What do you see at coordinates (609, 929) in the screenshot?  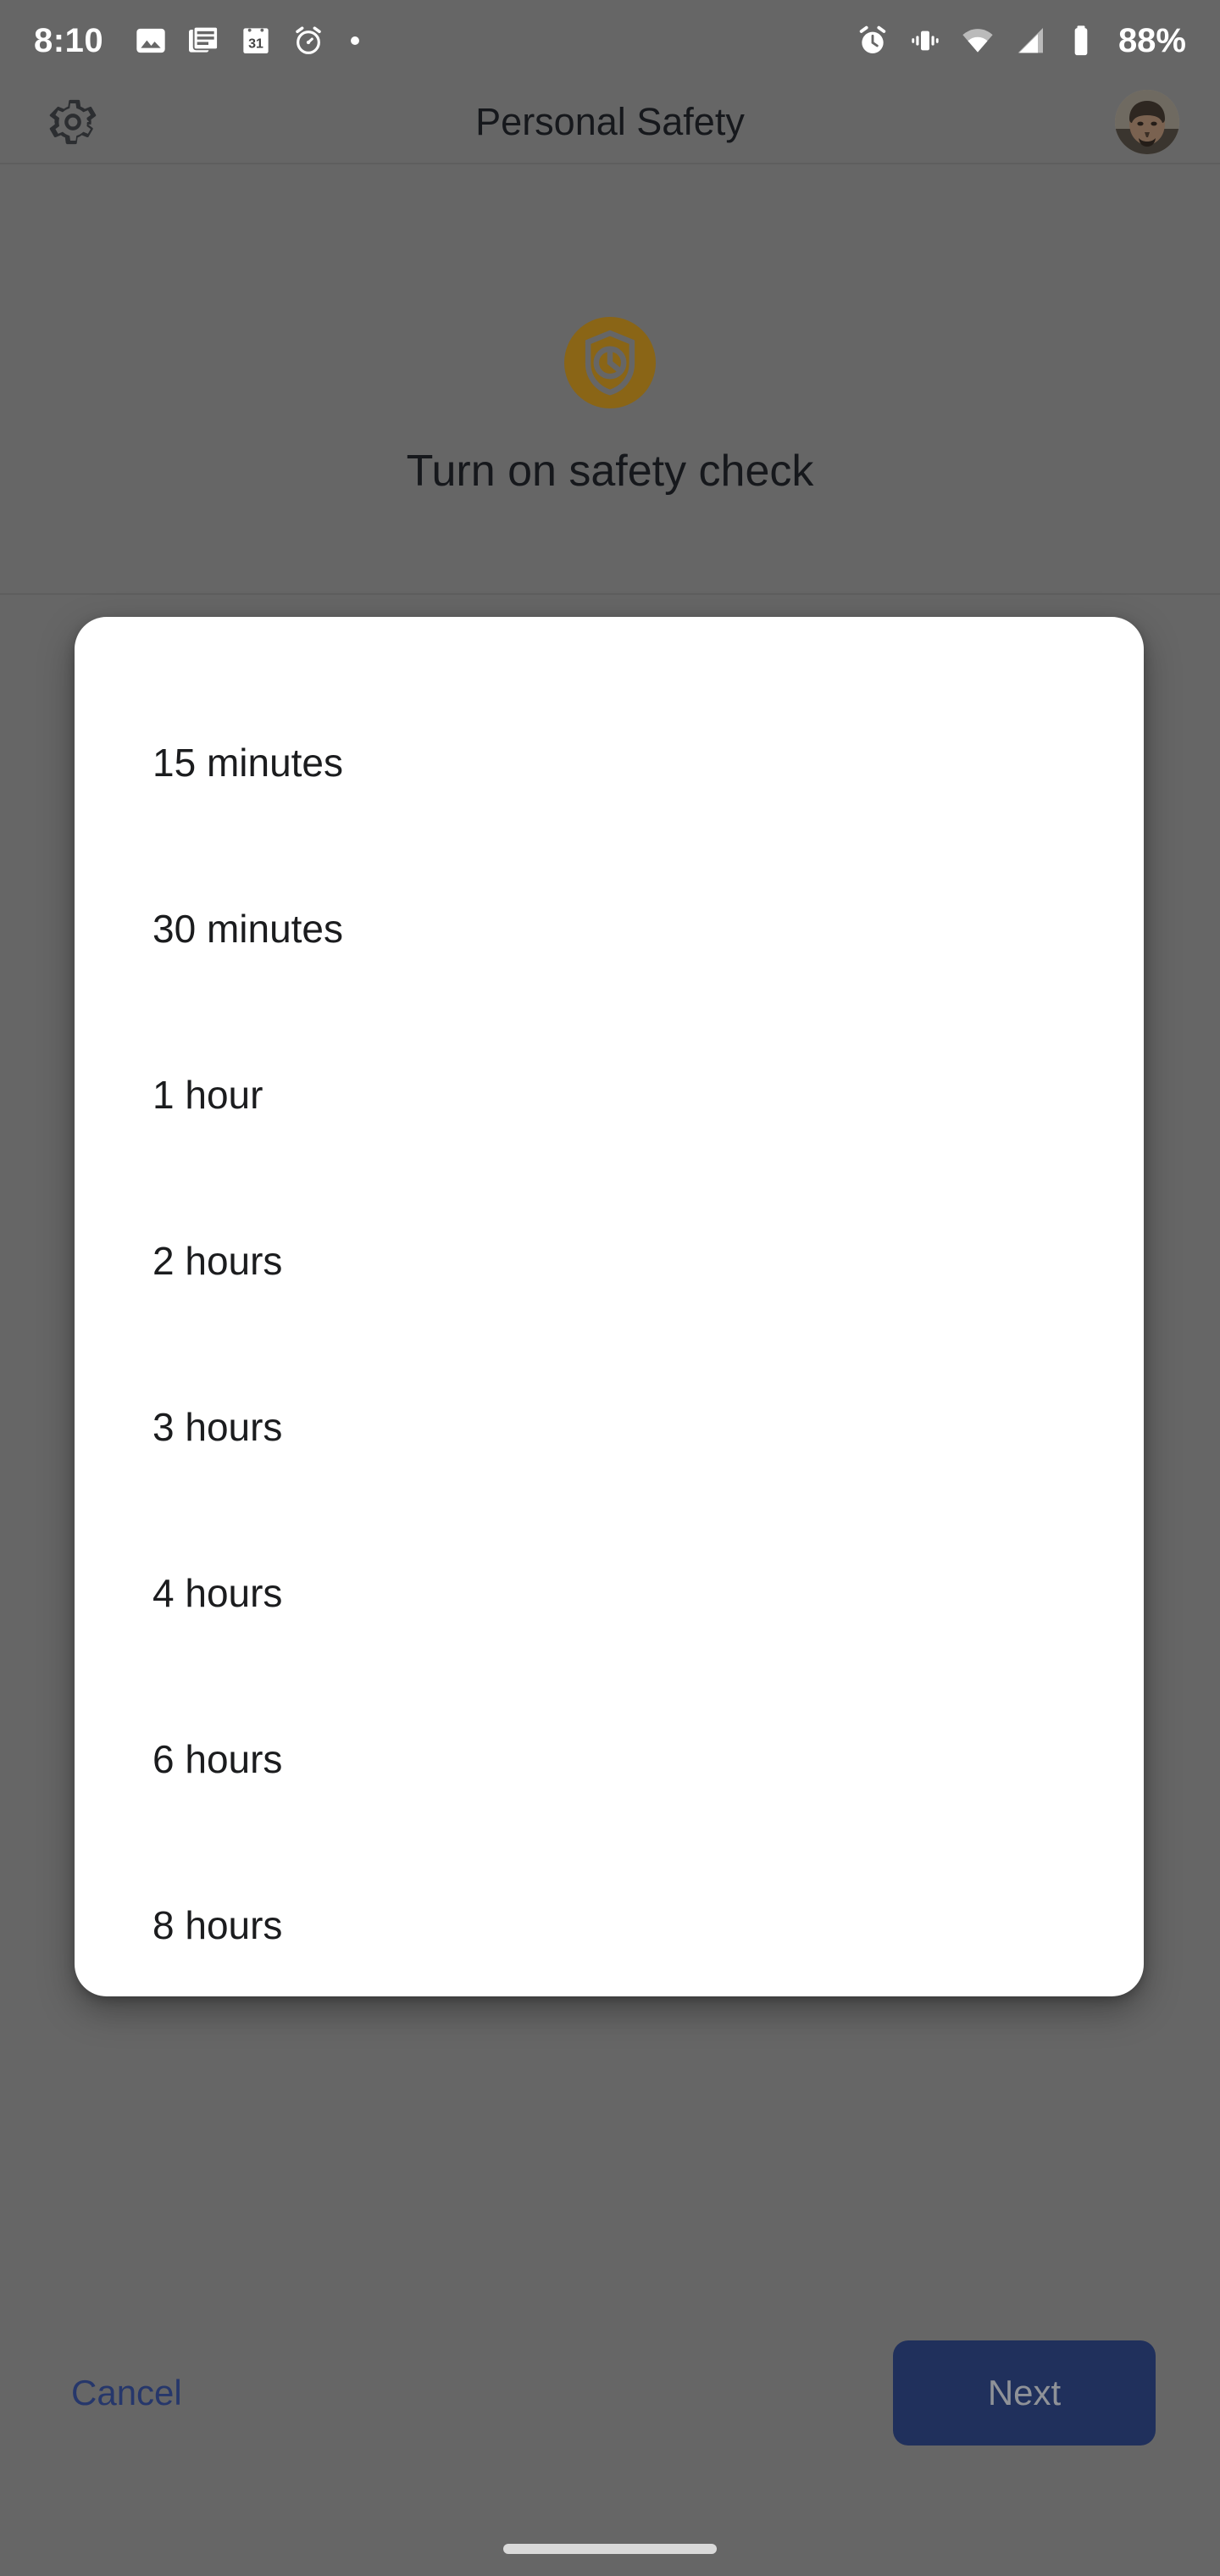 I see `duration-option-30-minutes: 30 minutes` at bounding box center [609, 929].